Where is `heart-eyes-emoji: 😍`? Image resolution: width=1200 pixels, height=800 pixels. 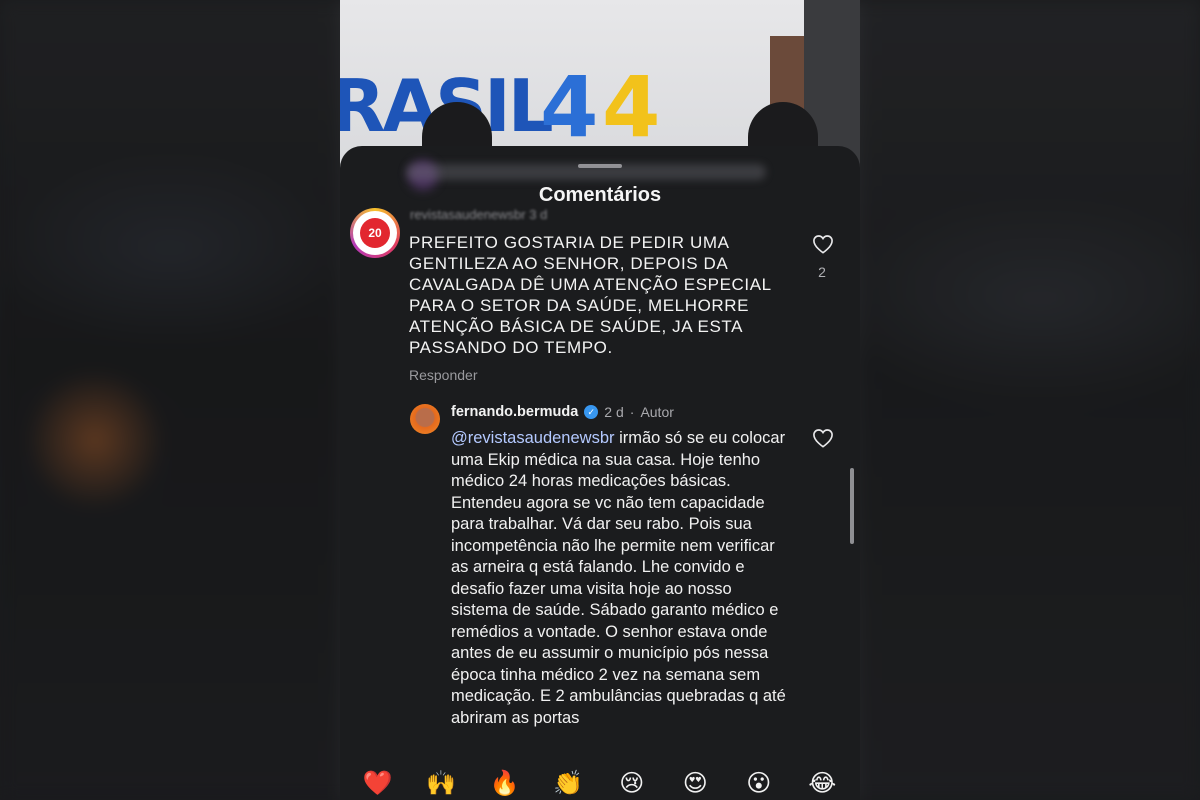 heart-eyes-emoji: 😍 is located at coordinates (695, 783).